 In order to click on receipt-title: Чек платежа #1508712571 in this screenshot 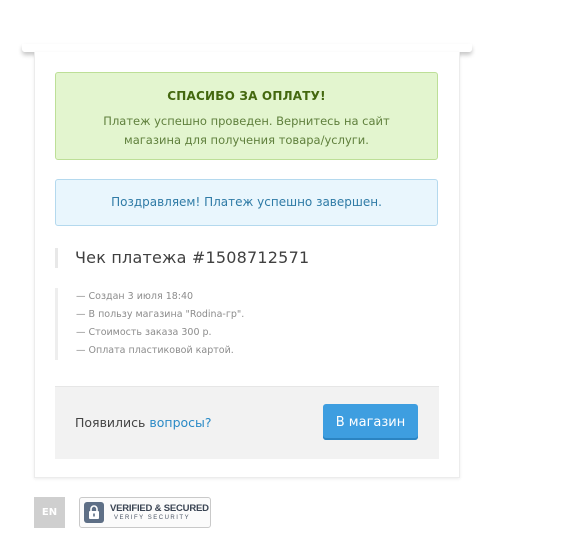, I will do `click(182, 258)`.